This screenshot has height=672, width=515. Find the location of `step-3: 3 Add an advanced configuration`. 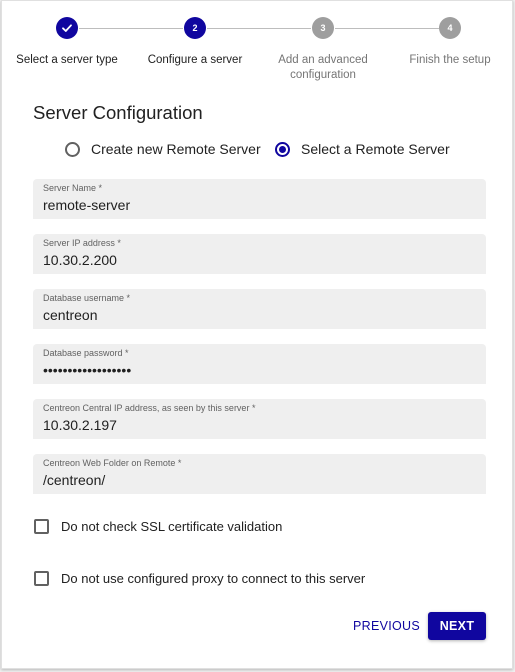

step-3: 3 Add an advanced configuration is located at coordinates (323, 50).